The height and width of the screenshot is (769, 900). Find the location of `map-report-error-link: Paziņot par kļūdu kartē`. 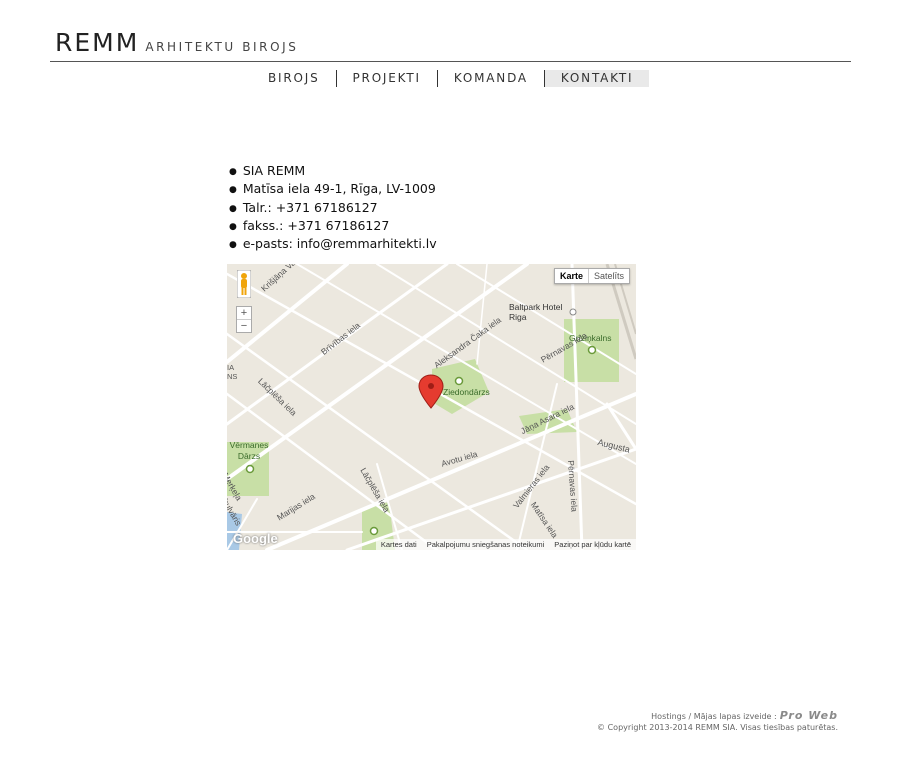

map-report-error-link: Paziņot par kļūdu kartē is located at coordinates (592, 544).